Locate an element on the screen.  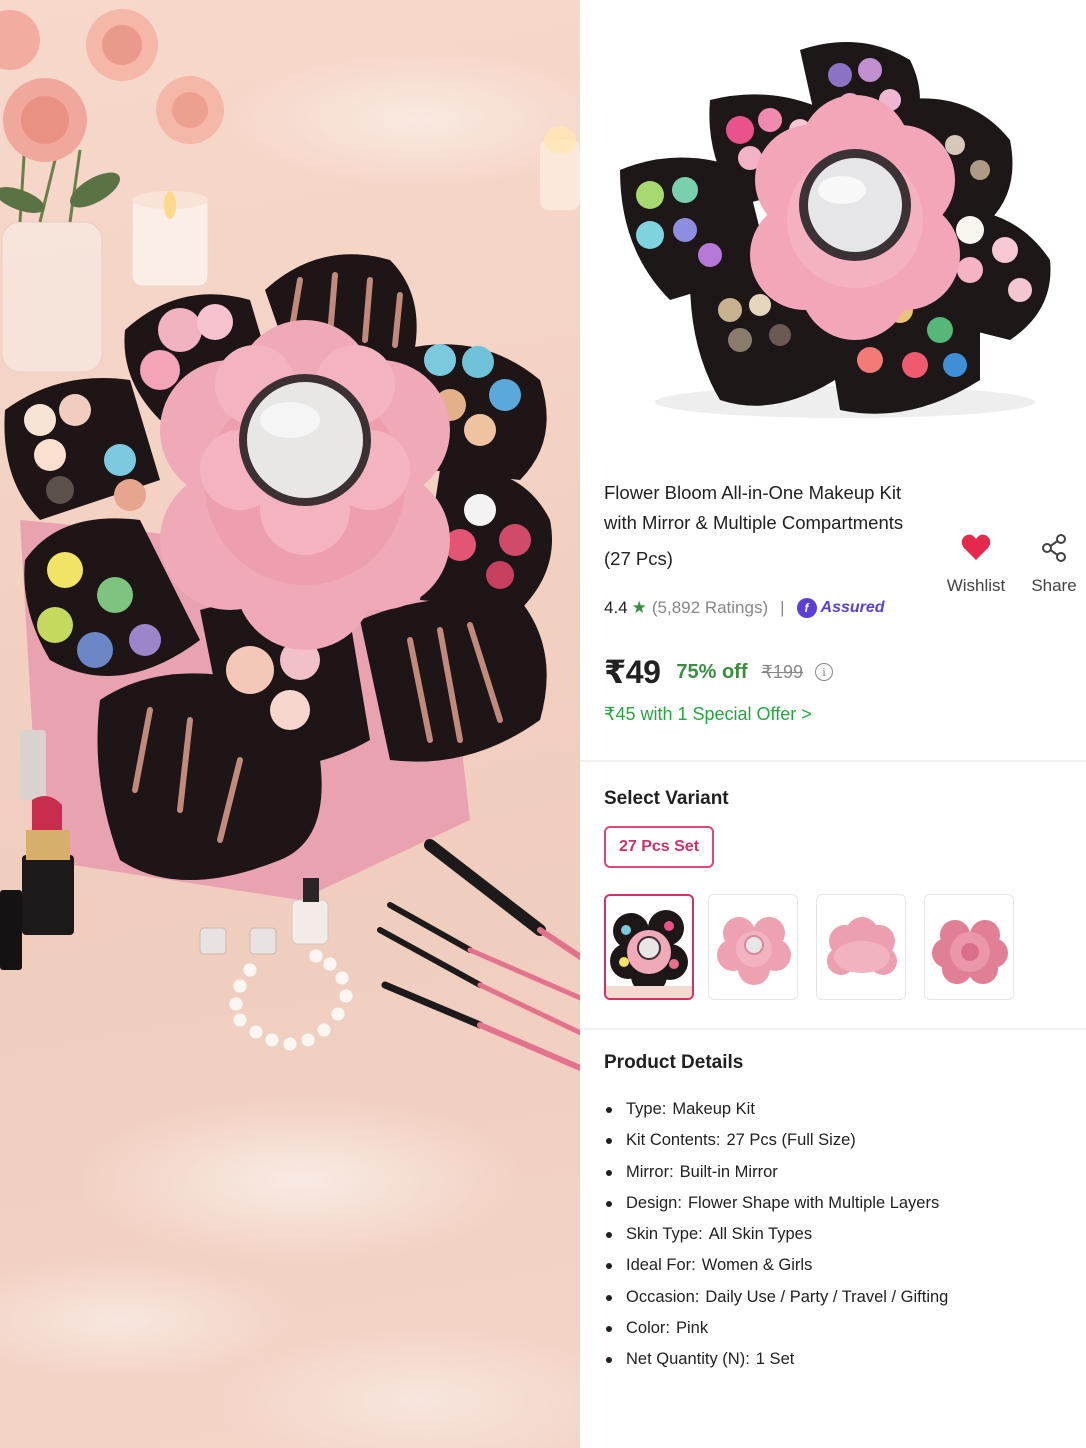
ratings-count: (5,892 Ratings) is located at coordinates (710, 607).